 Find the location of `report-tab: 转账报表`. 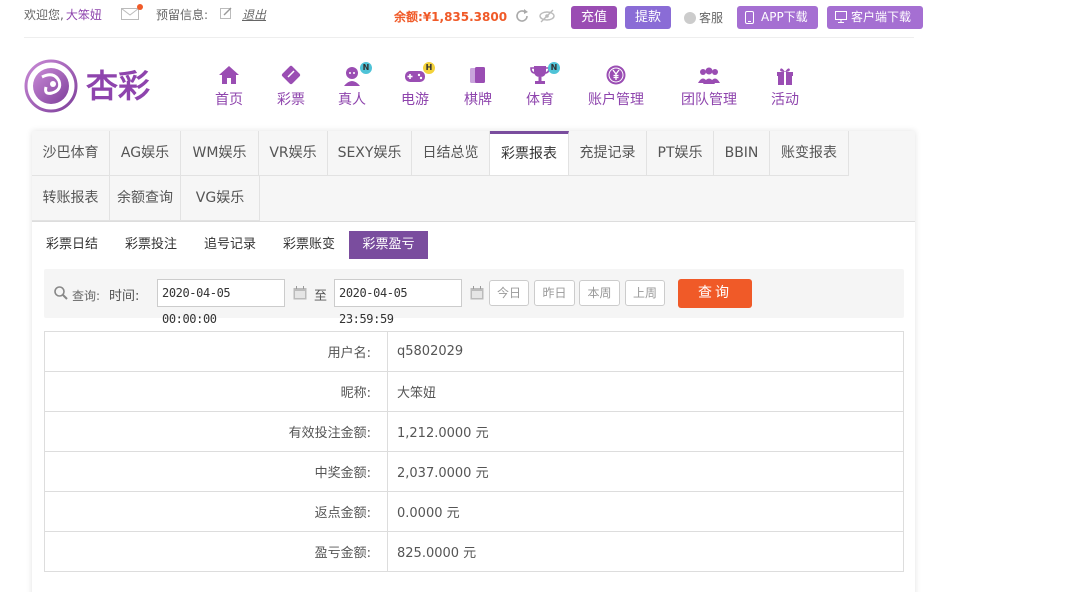

report-tab: 转账报表 is located at coordinates (71, 198).